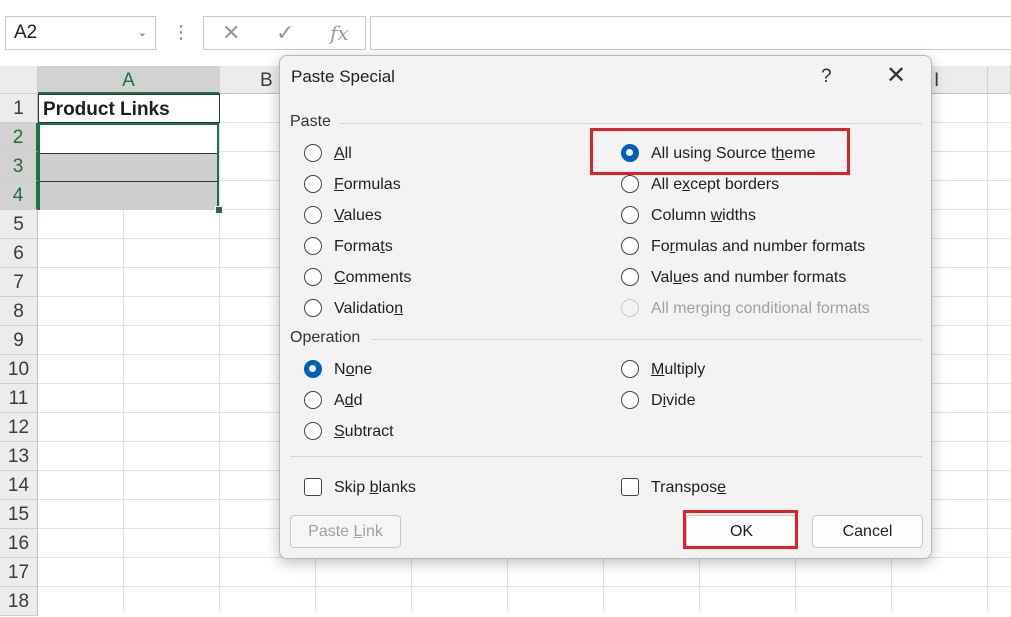 The width and height of the screenshot is (1011, 617). Describe the element at coordinates (631, 123) in the screenshot. I see `paste-divider` at that location.